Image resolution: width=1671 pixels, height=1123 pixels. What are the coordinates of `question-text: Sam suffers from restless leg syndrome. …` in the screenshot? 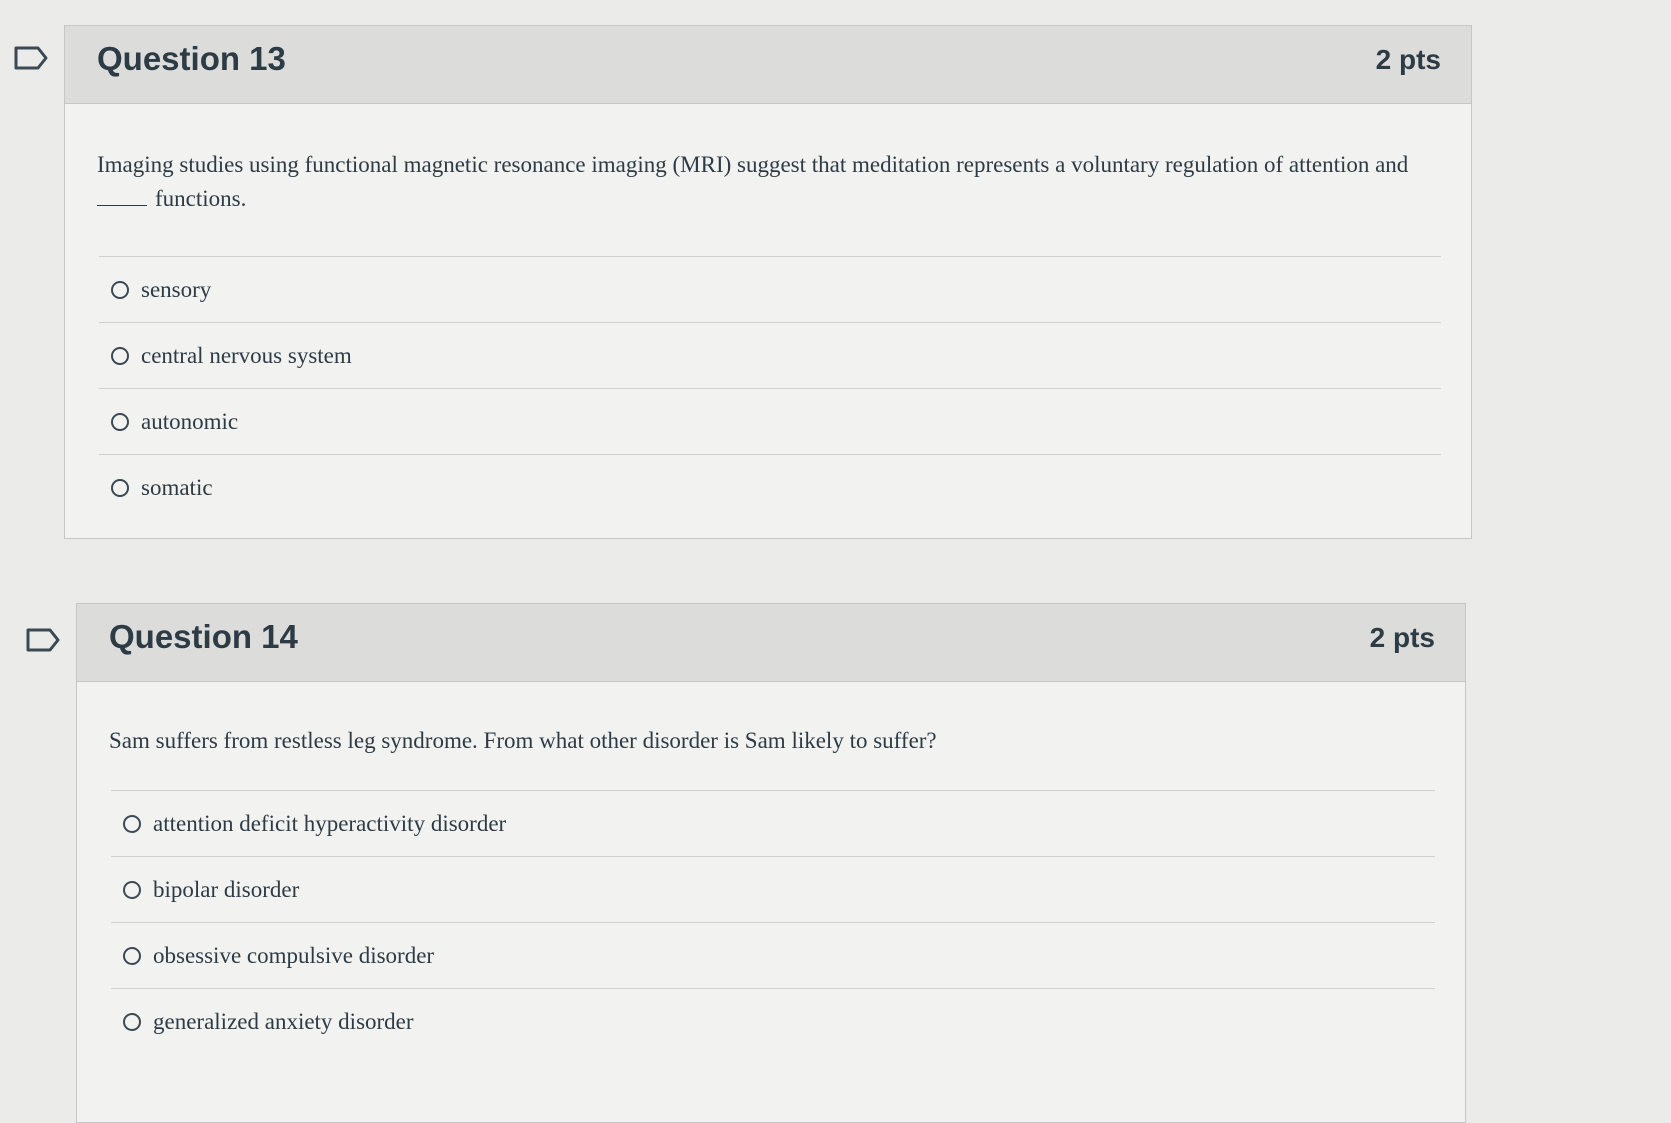 It's located at (772, 741).